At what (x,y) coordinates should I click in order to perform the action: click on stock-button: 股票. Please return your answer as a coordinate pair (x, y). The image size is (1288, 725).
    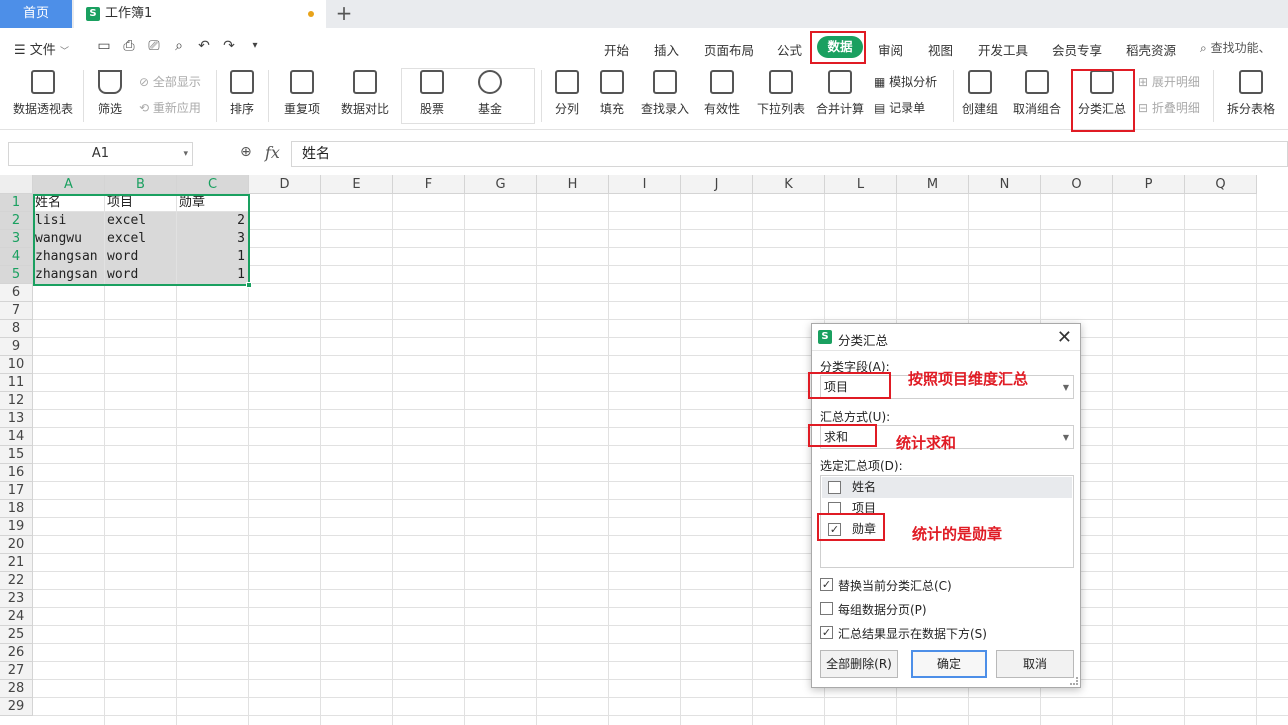
    Looking at the image, I should click on (432, 93).